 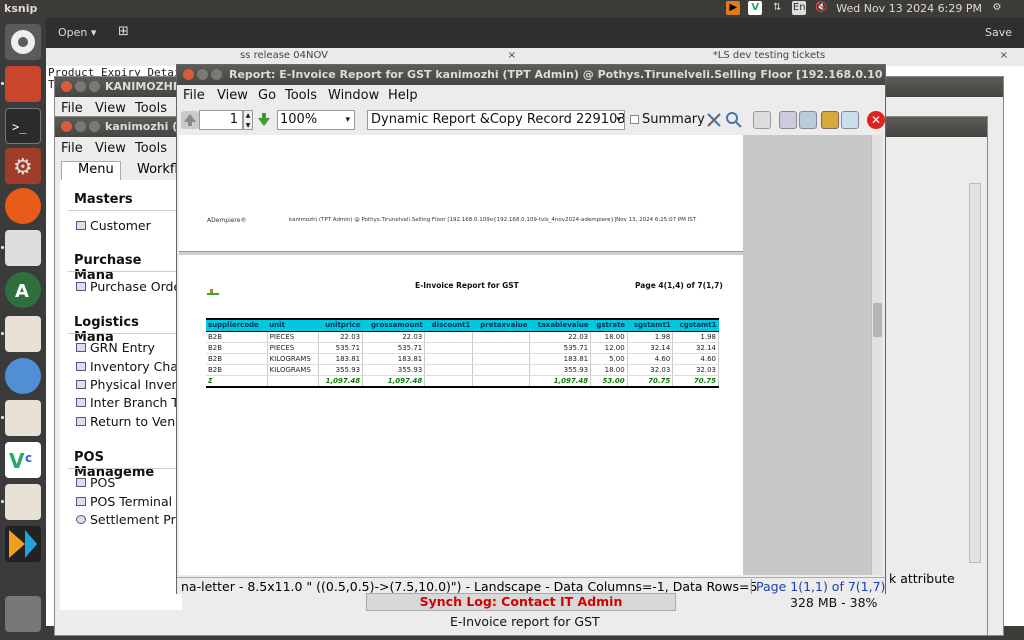 What do you see at coordinates (113, 225) in the screenshot?
I see `menu-item-customer: Customer` at bounding box center [113, 225].